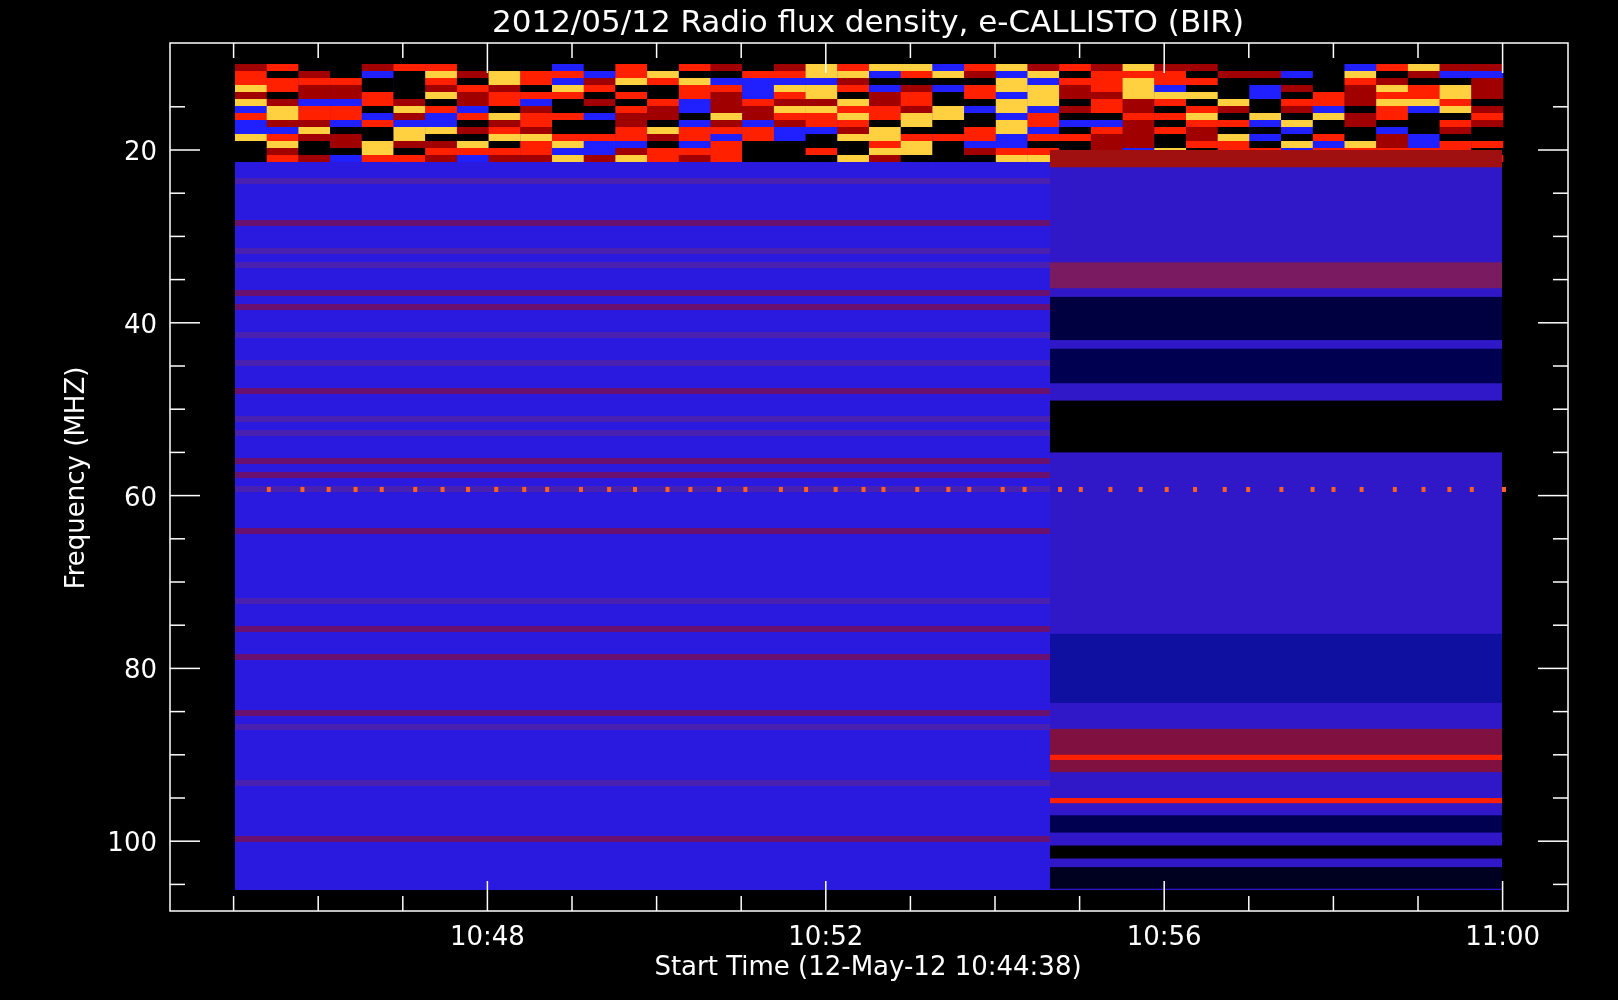  Describe the element at coordinates (132, 842) in the screenshot. I see `y-tick-label: 100` at that location.